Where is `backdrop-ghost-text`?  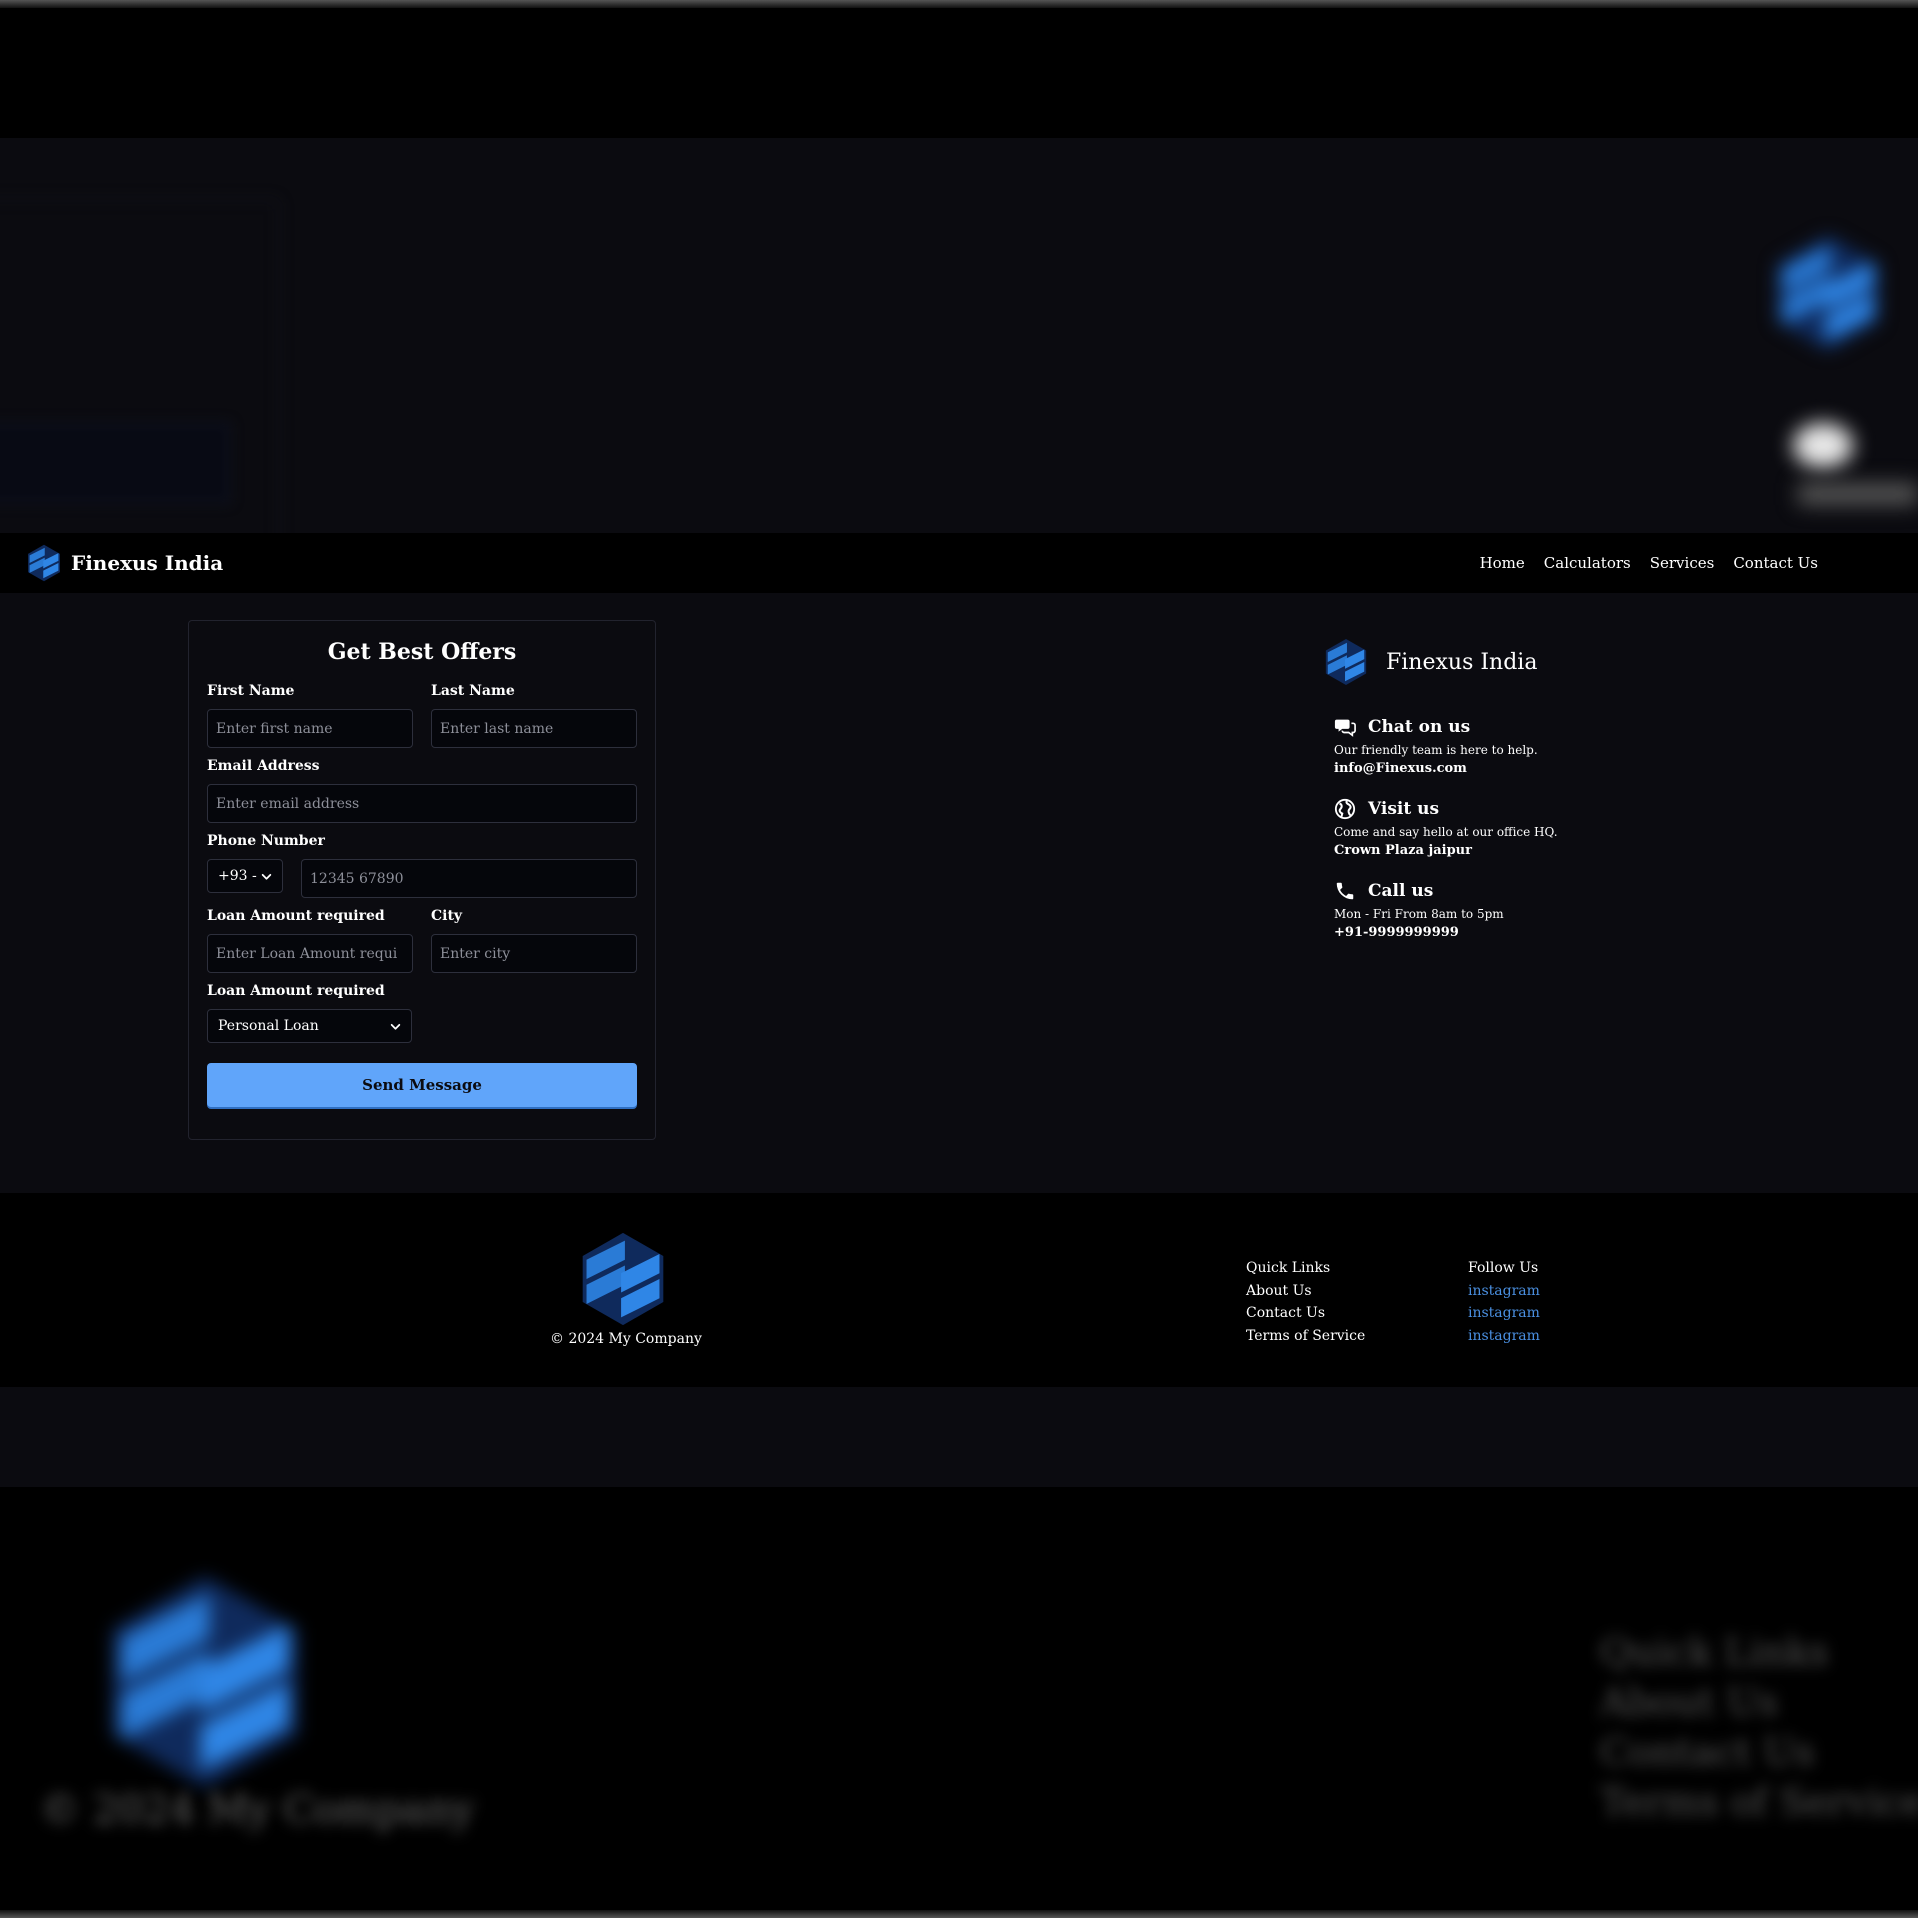
backdrop-ghost-text is located at coordinates (1858, 494).